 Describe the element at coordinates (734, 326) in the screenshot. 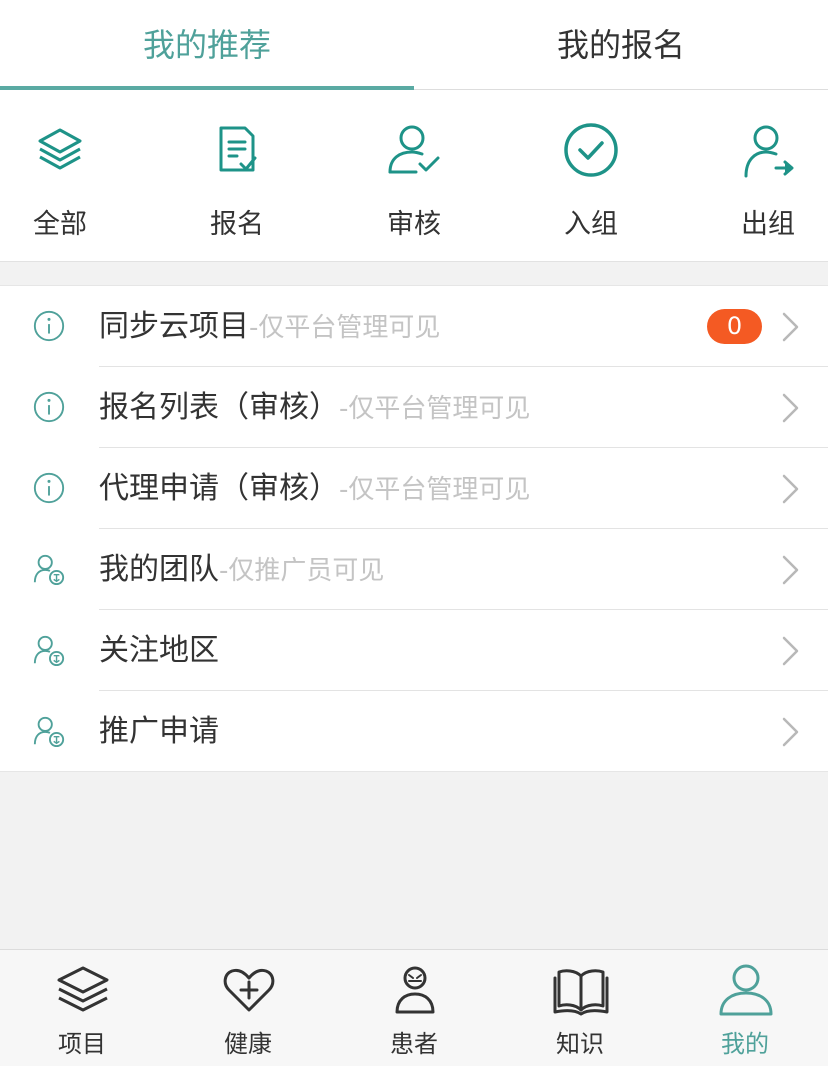

I see `count-badge: 0` at that location.